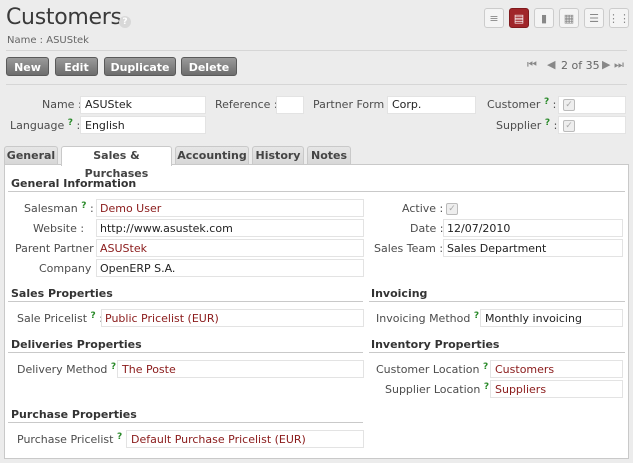  What do you see at coordinates (532, 65) in the screenshot?
I see `first-page-icon: ⏮` at bounding box center [532, 65].